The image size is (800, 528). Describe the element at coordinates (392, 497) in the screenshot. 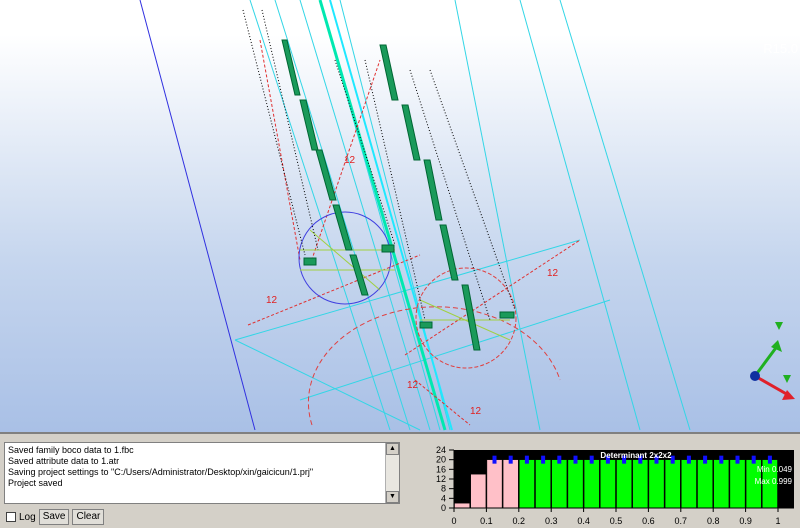

I see `scroll-down-arrow-icon: ▼` at that location.